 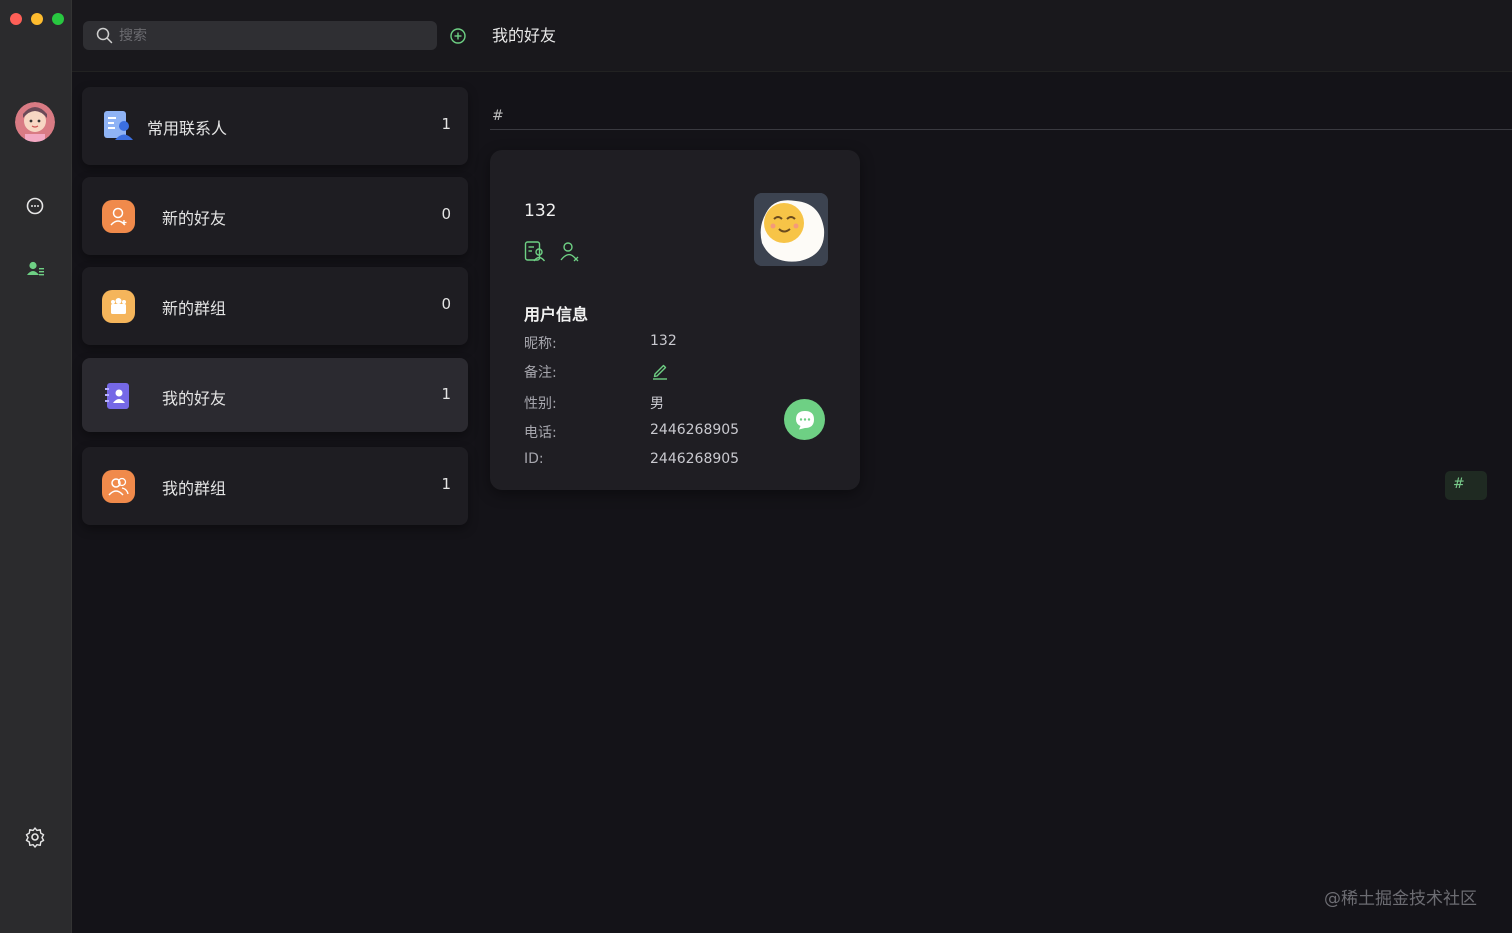 What do you see at coordinates (58, 19) in the screenshot?
I see `window-zoom-button` at bounding box center [58, 19].